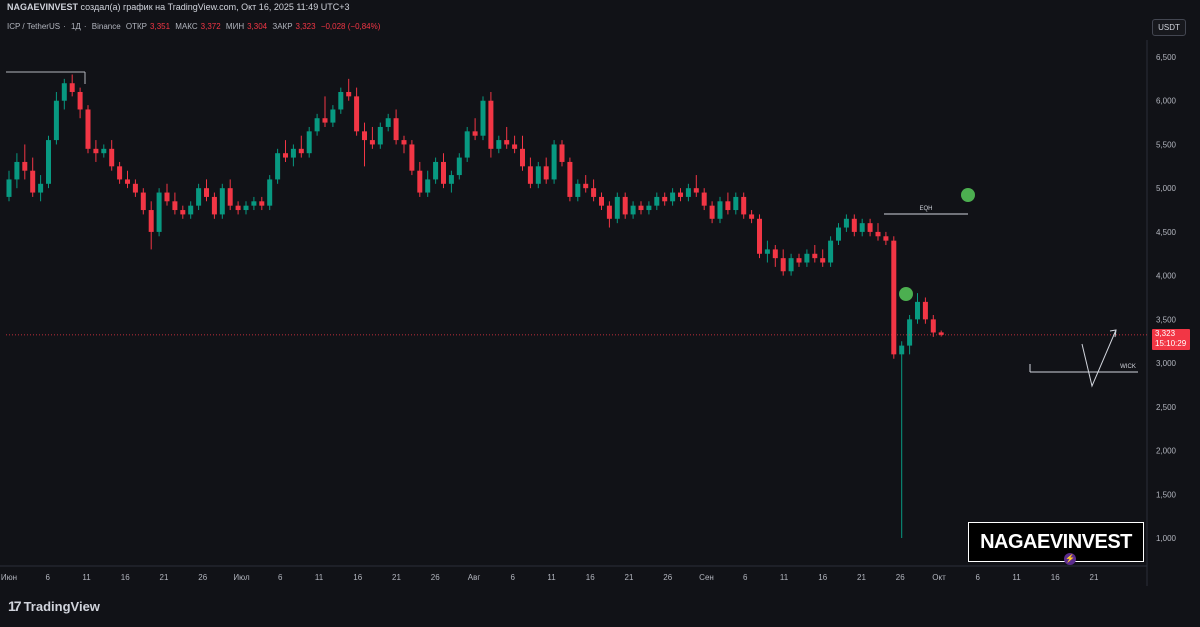 This screenshot has height=627, width=1200. Describe the element at coordinates (1166, 144) in the screenshot. I see `y-tick-label: 5,500` at that location.